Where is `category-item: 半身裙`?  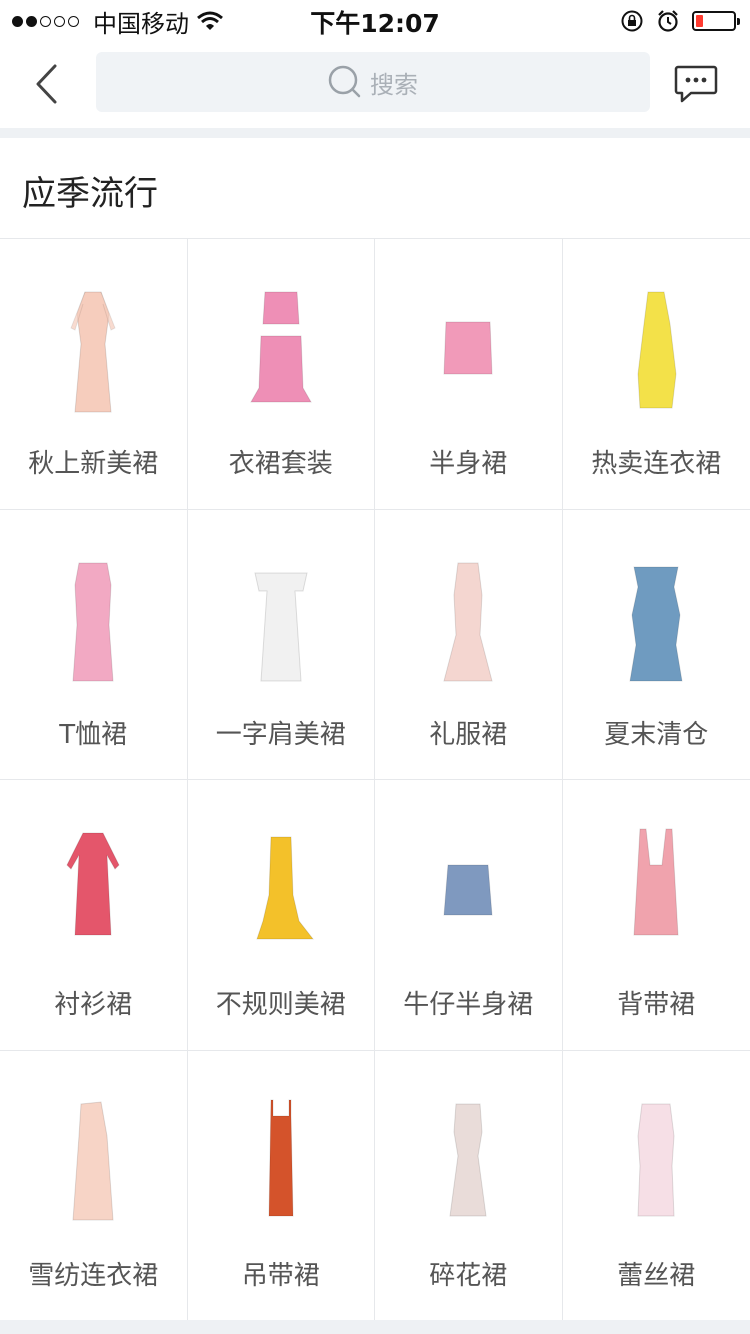 category-item: 半身裙 is located at coordinates (469, 374).